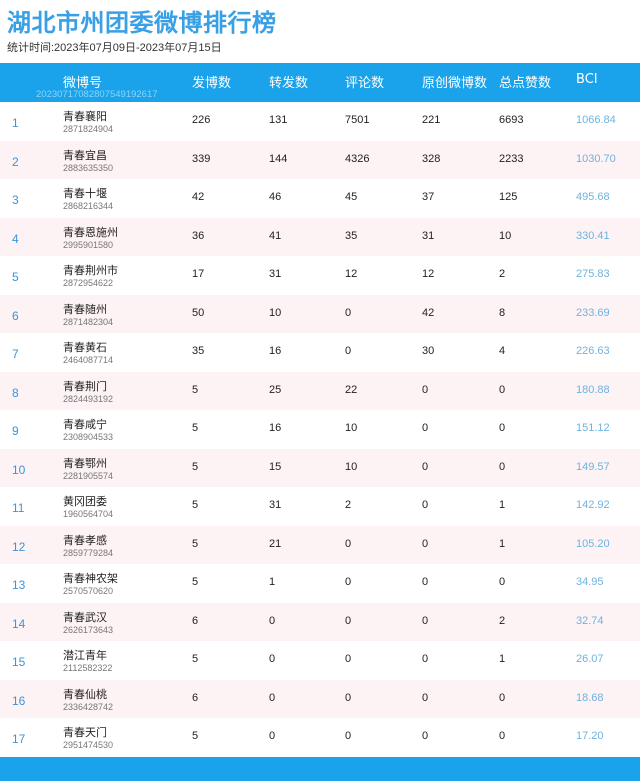 This screenshot has width=640, height=781. Describe the element at coordinates (593, 274) in the screenshot. I see `cell-bci: 275.83` at that location.